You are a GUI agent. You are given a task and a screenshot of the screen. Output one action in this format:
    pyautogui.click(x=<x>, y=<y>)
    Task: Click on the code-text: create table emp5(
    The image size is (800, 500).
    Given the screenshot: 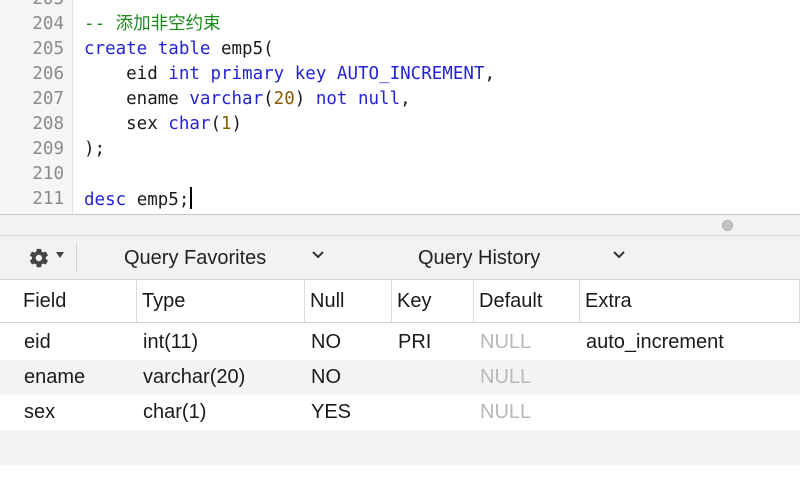 What is the action you would take?
    pyautogui.click(x=179, y=49)
    